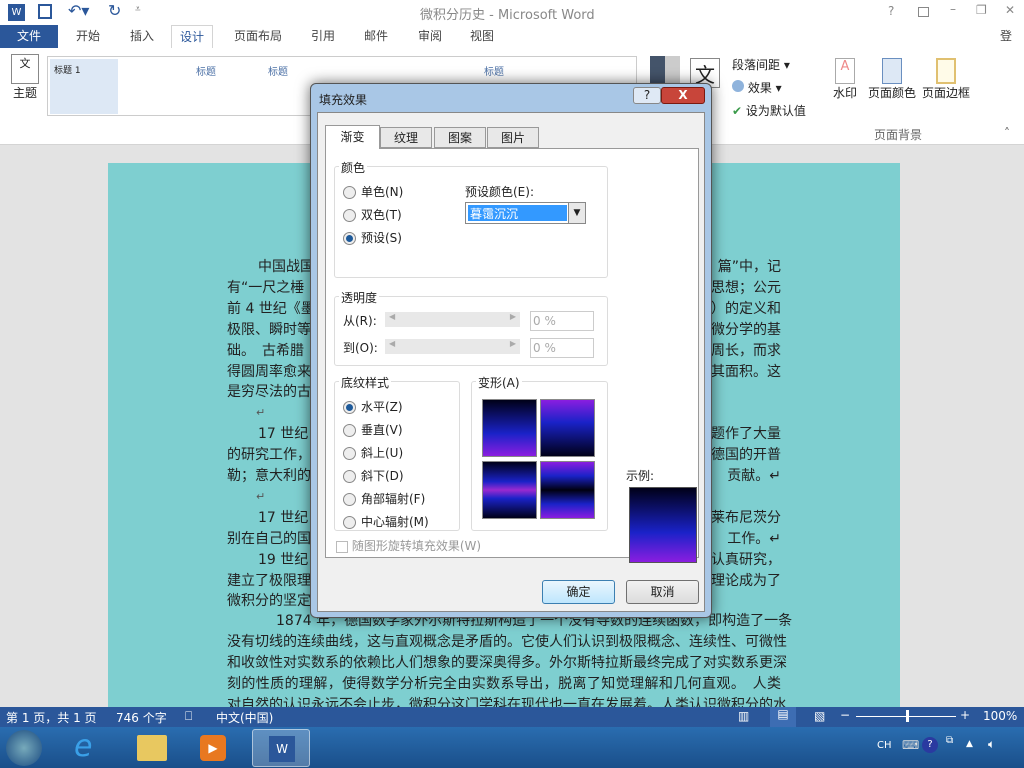 This screenshot has width=1024, height=768. I want to click on page-count: 第 1 页，共 1 页, so click(51, 717).